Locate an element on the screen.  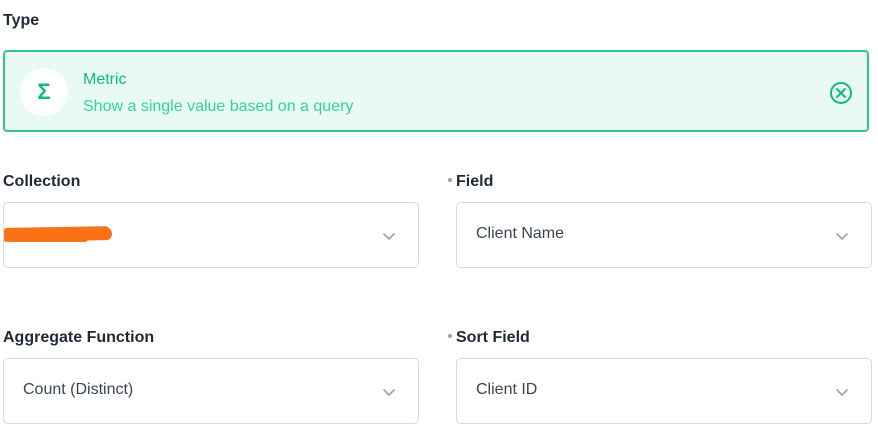
aggregate-function-value: Count (Distinct) is located at coordinates (78, 389).